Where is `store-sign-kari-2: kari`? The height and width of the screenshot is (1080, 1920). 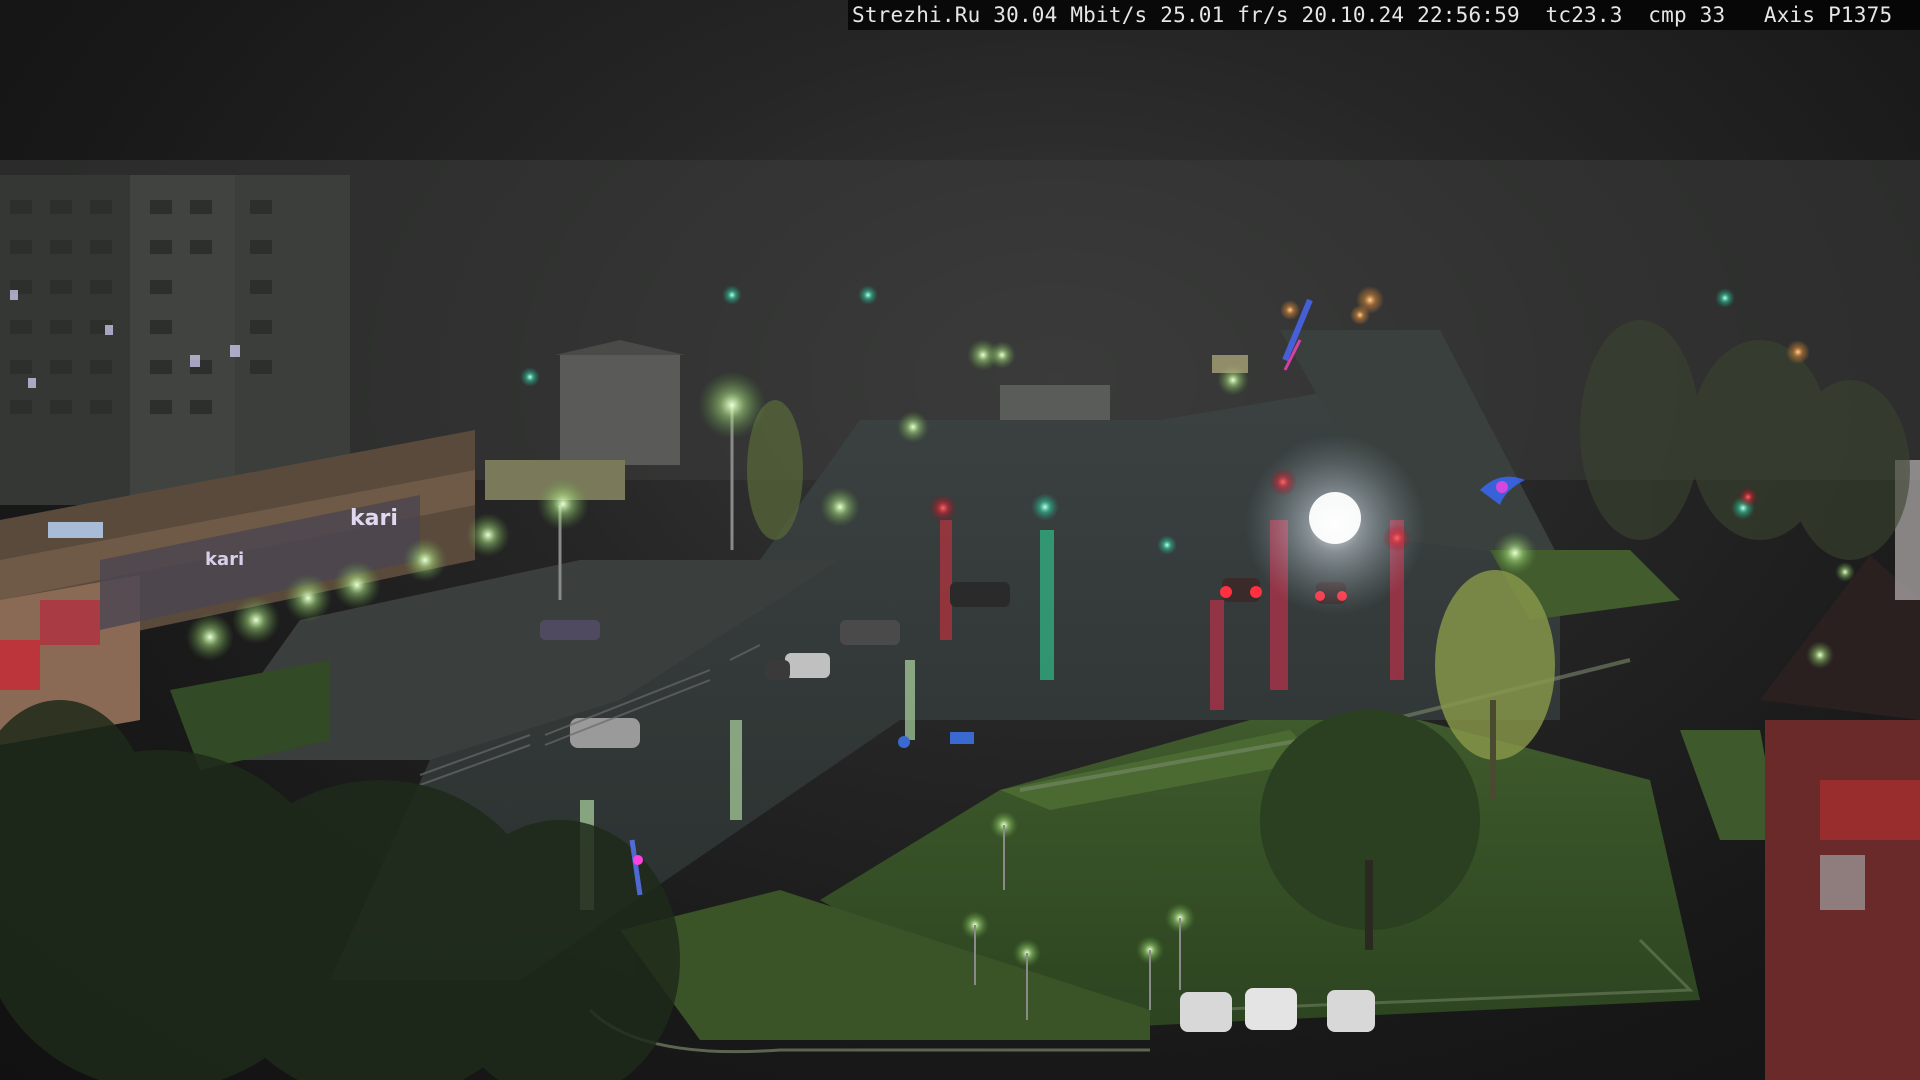
store-sign-kari-2: kari is located at coordinates (224, 559).